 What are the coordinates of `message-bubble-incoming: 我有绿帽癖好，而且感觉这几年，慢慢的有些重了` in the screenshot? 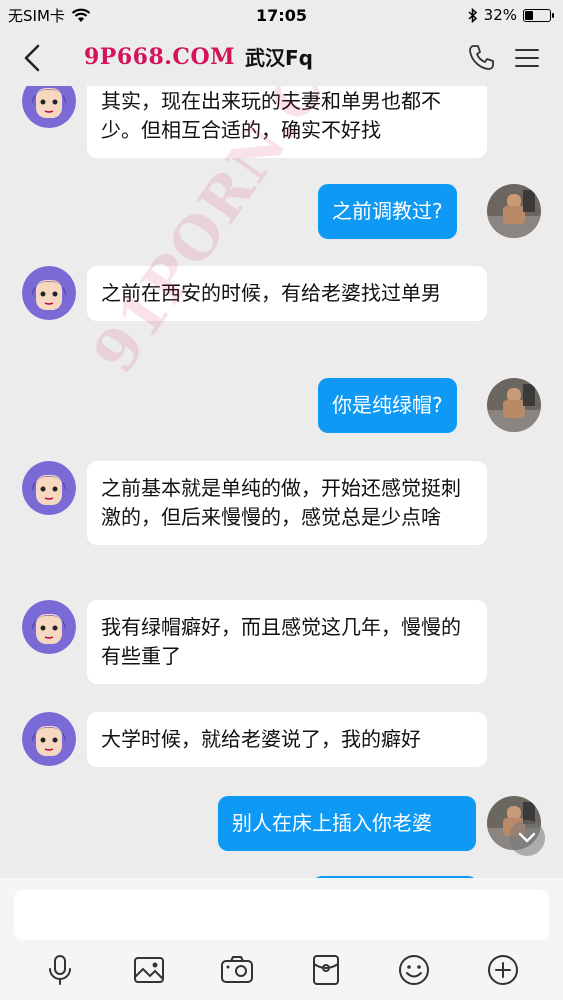 It's located at (287, 642).